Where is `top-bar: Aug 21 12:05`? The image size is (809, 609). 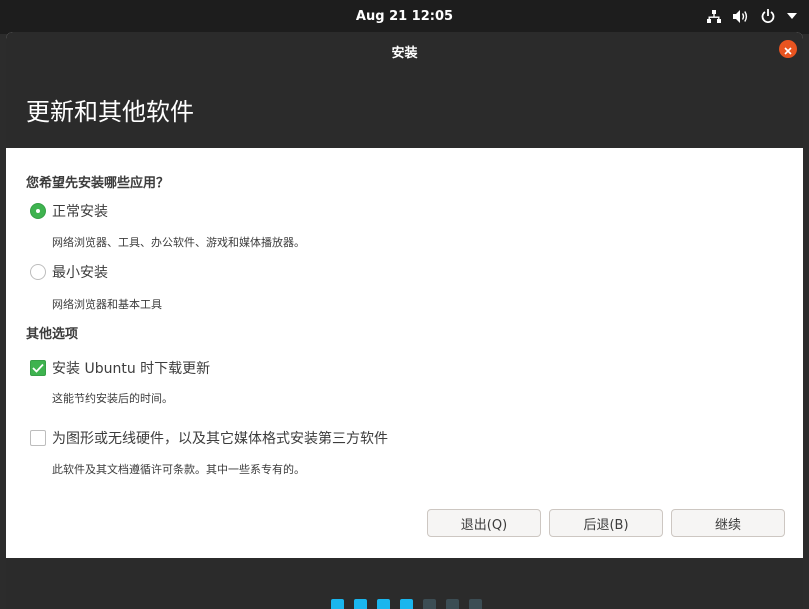
top-bar: Aug 21 12:05 is located at coordinates (404, 17).